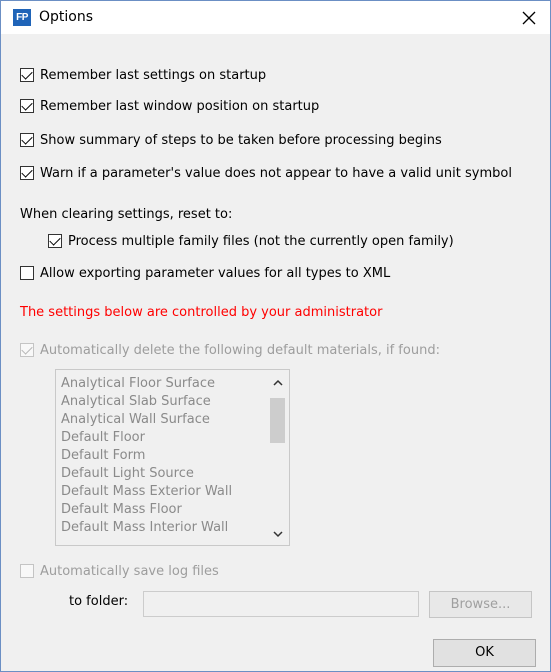 Image resolution: width=551 pixels, height=672 pixels. What do you see at coordinates (145, 527) in the screenshot?
I see `list-item: Default Mass Interior Wall` at bounding box center [145, 527].